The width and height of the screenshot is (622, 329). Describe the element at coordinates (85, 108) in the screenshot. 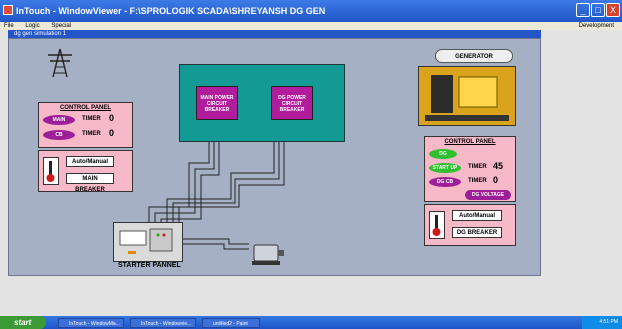

I see `left-panel-title: CONTROL PANEL` at that location.